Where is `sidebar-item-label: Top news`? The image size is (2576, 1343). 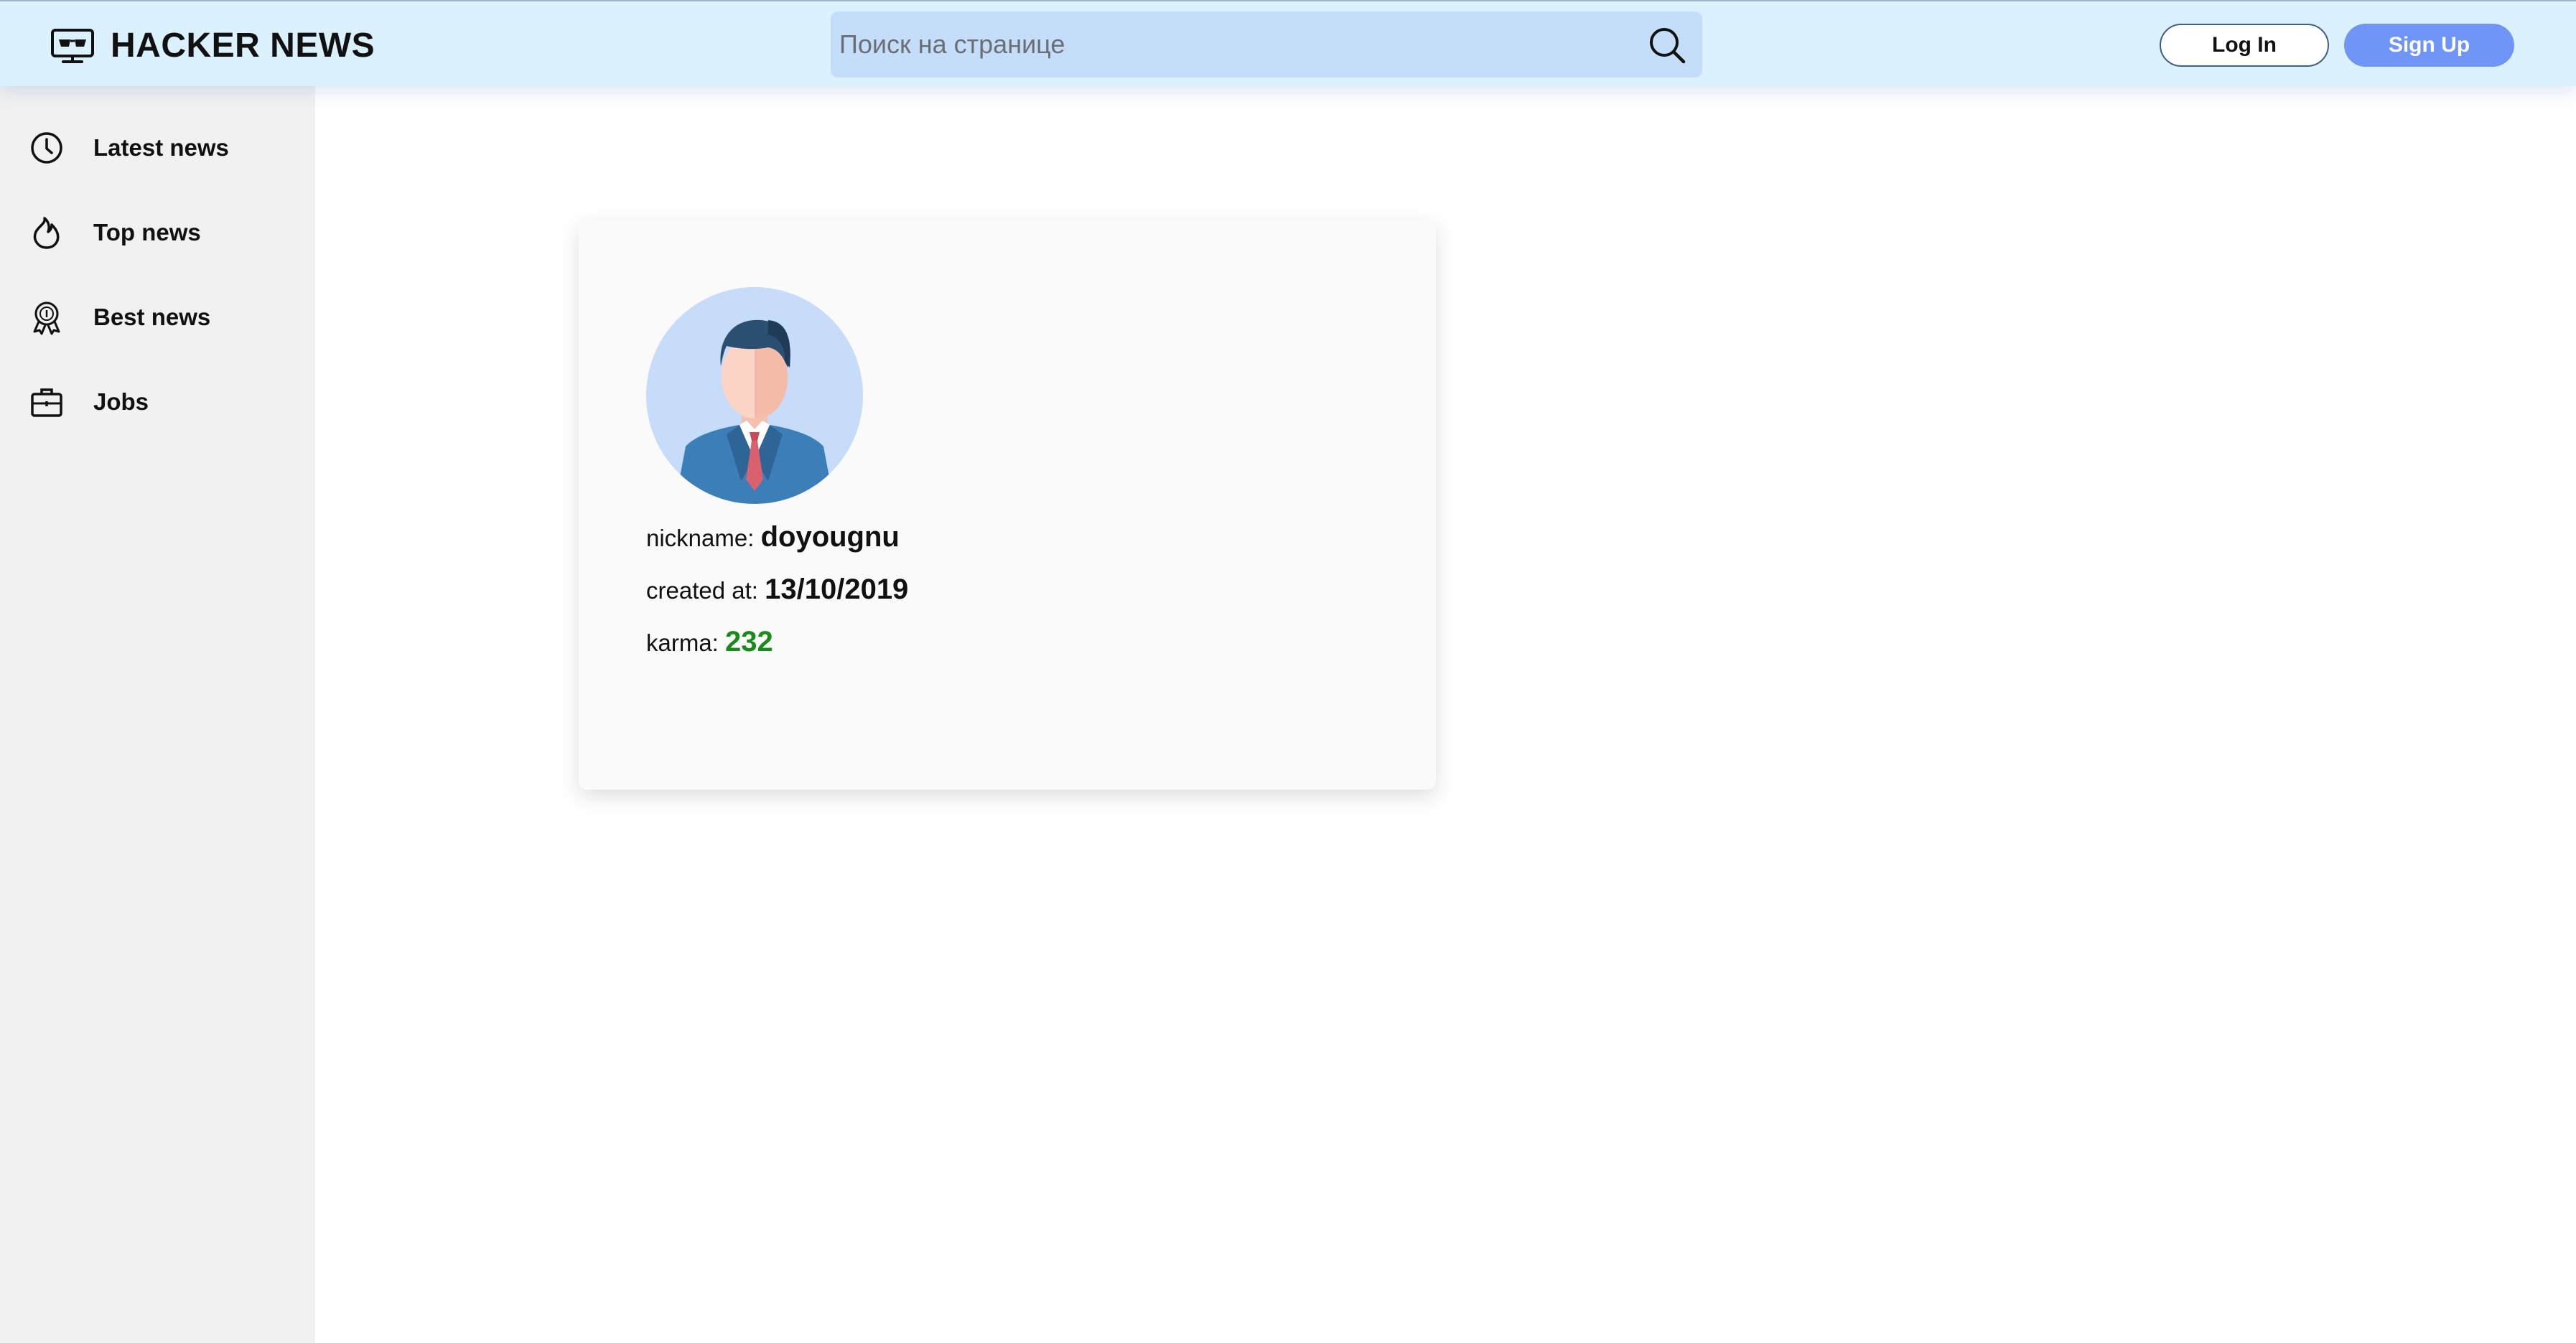
sidebar-item-label: Top news is located at coordinates (147, 232).